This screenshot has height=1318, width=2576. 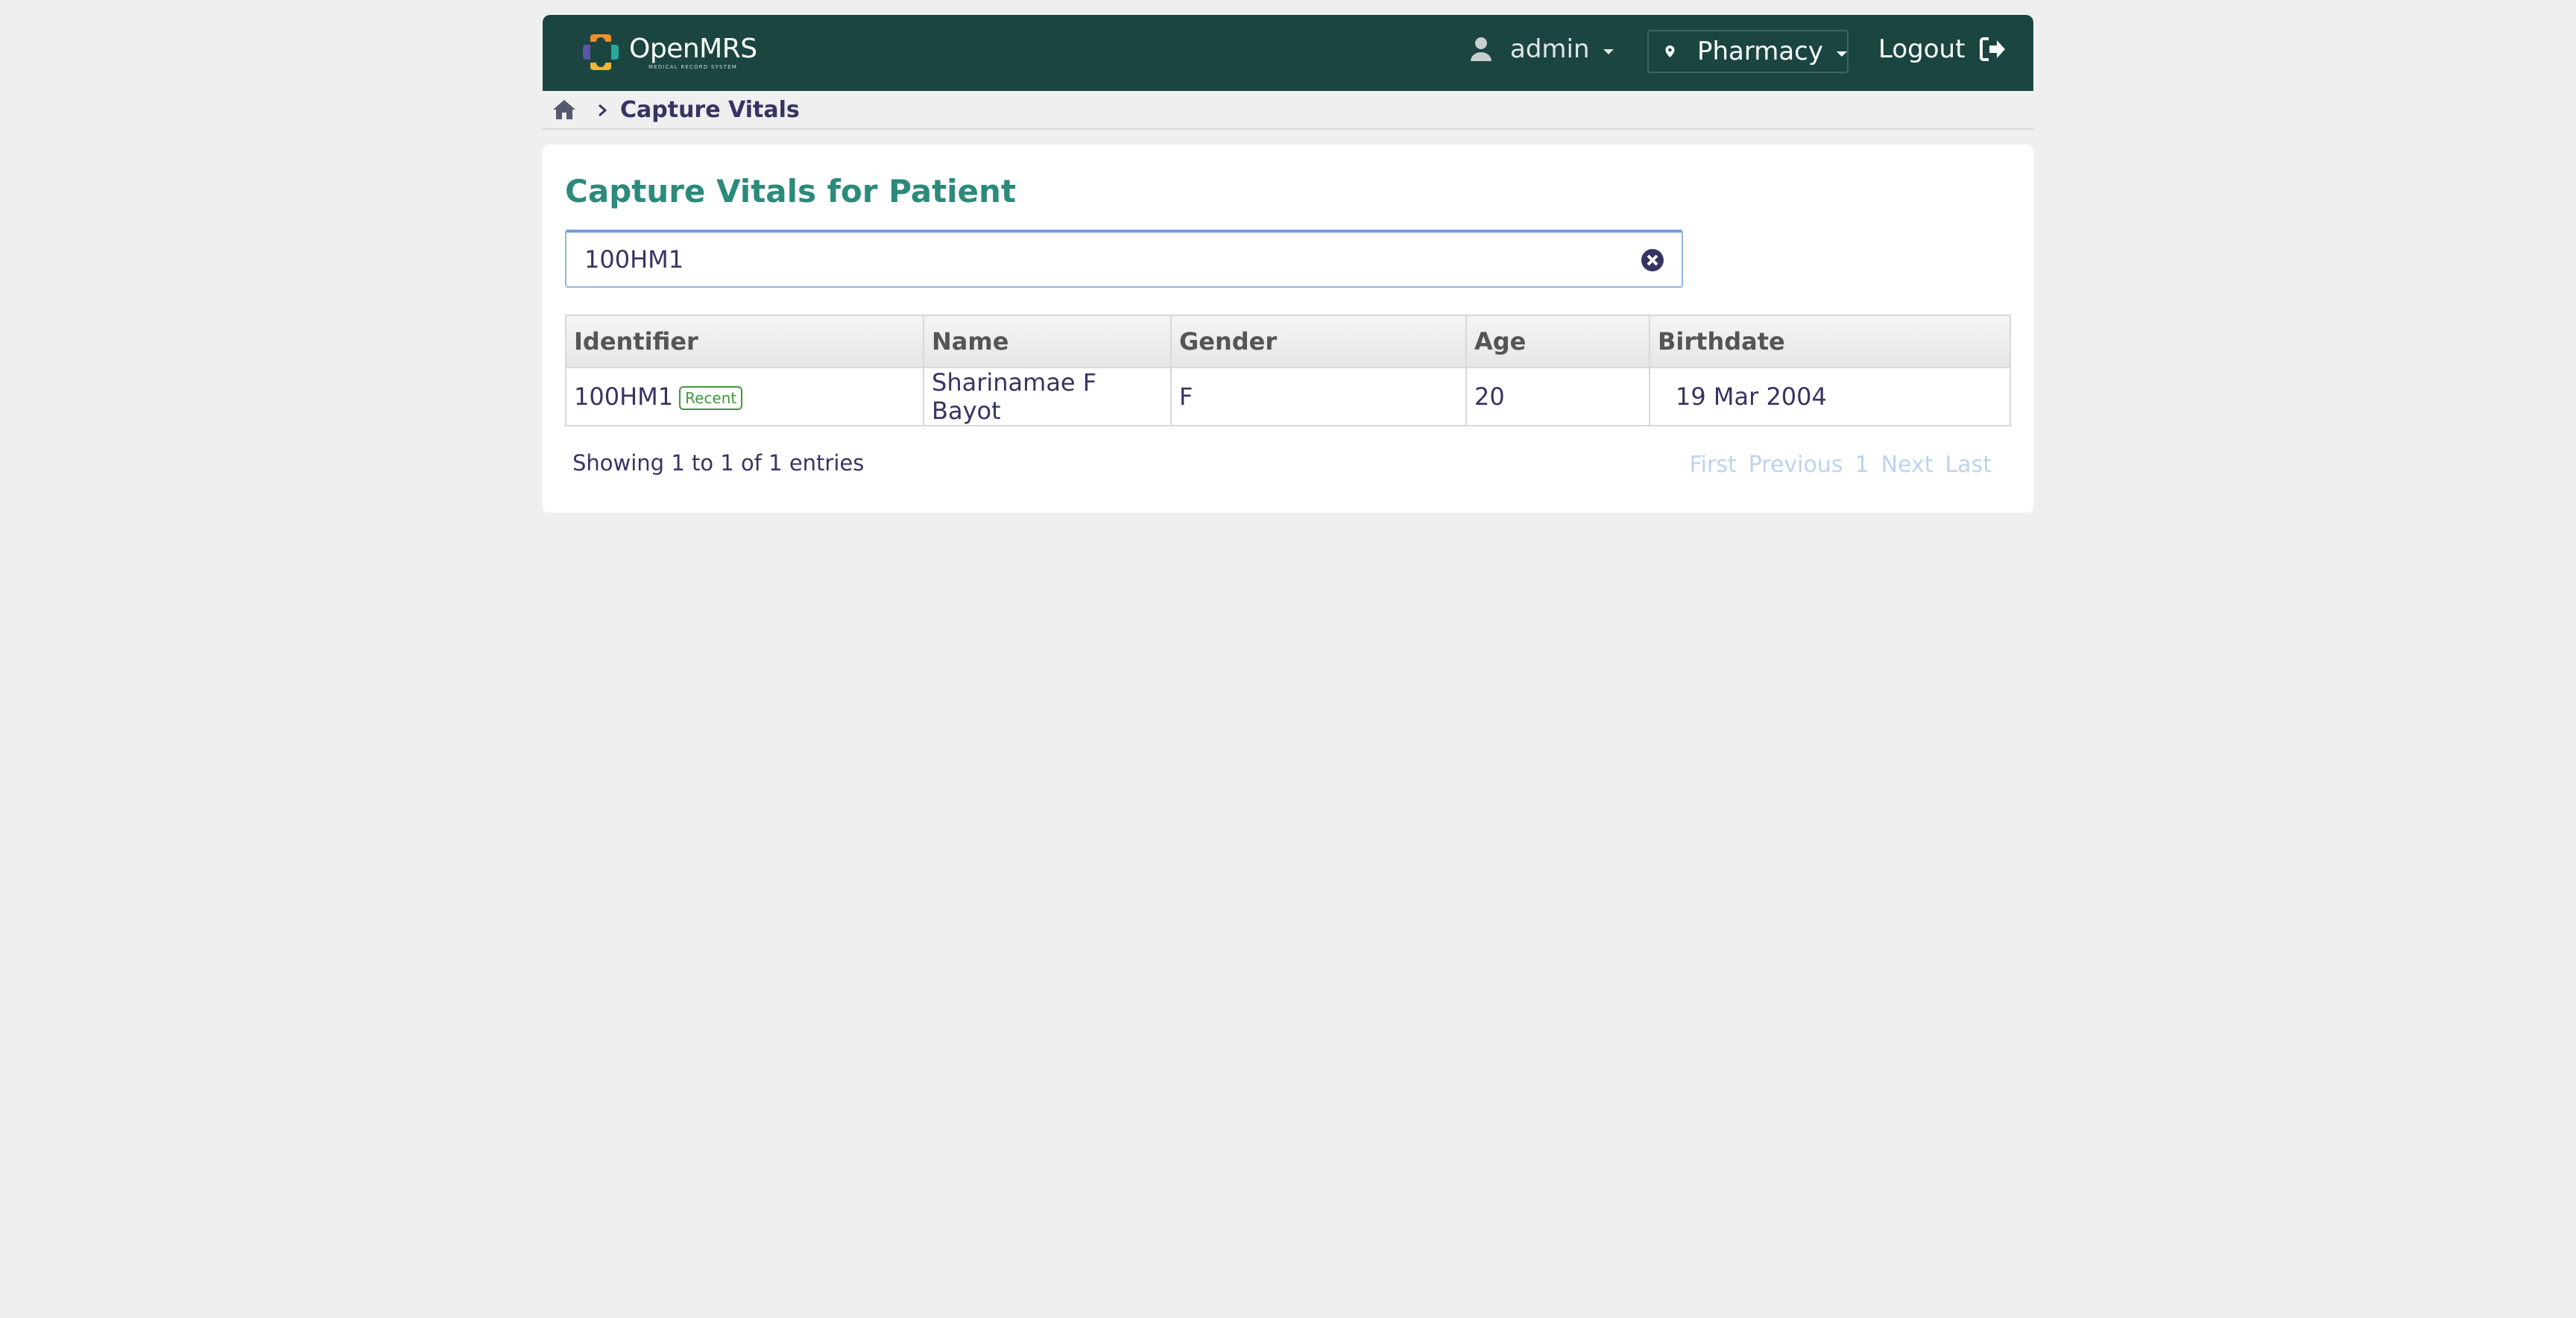 What do you see at coordinates (1993, 49) in the screenshot?
I see `sign-out-icon` at bounding box center [1993, 49].